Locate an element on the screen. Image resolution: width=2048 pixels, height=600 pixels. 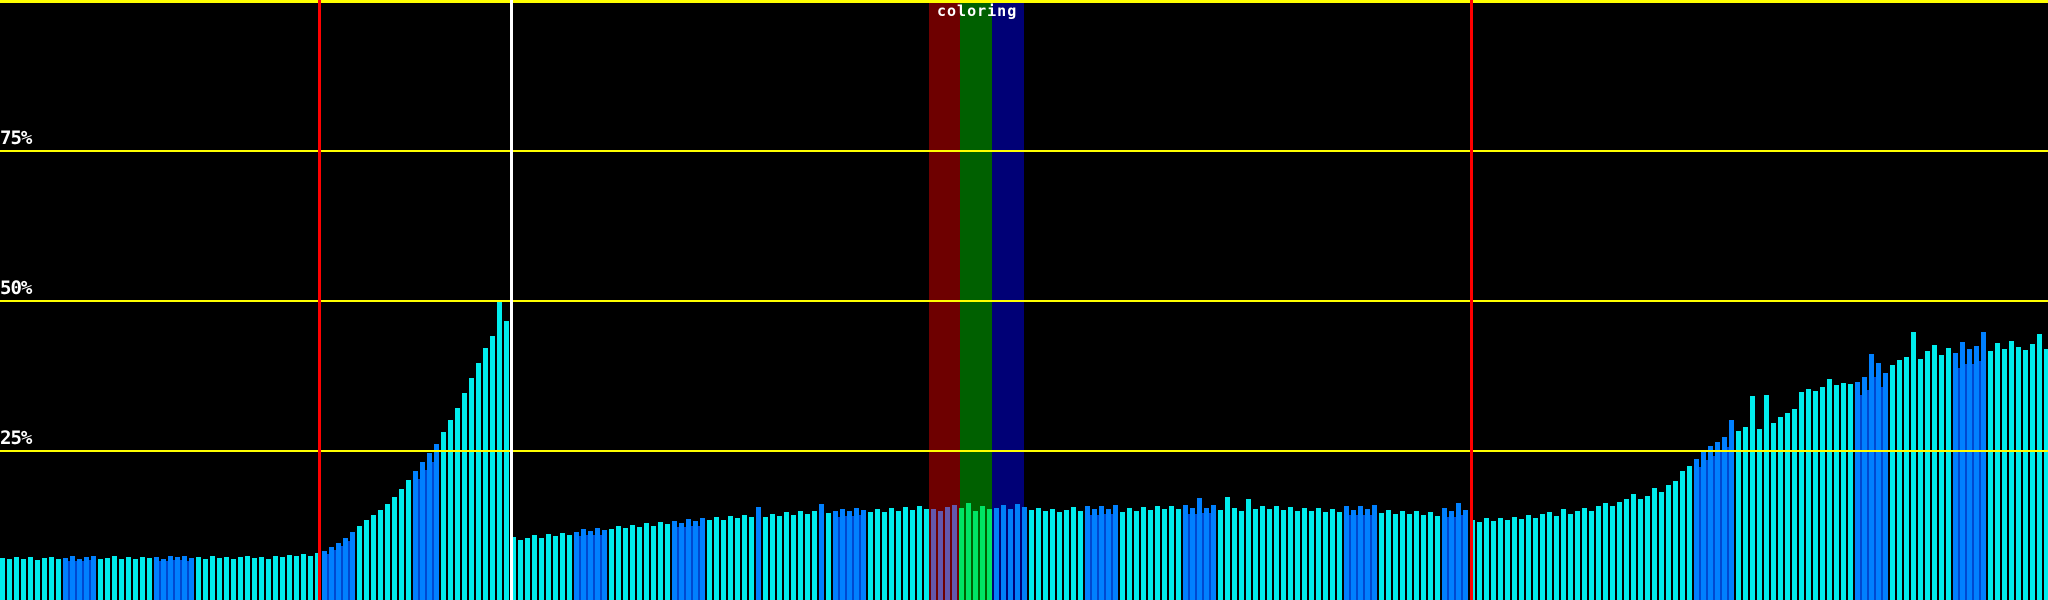
coloring-label: coloring is located at coordinates (977, 11).